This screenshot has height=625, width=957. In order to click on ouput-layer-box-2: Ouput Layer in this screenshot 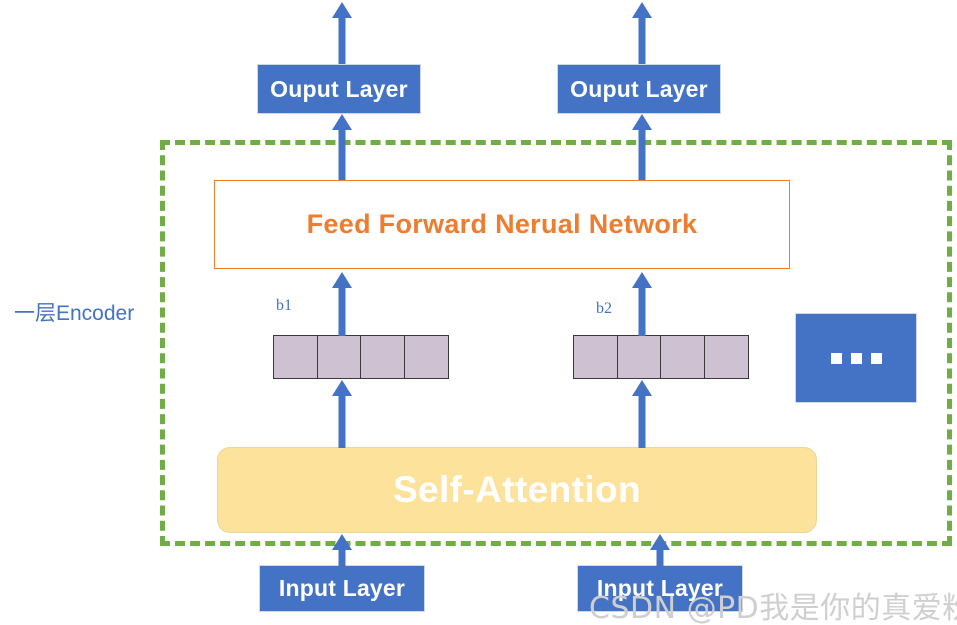, I will do `click(639, 89)`.